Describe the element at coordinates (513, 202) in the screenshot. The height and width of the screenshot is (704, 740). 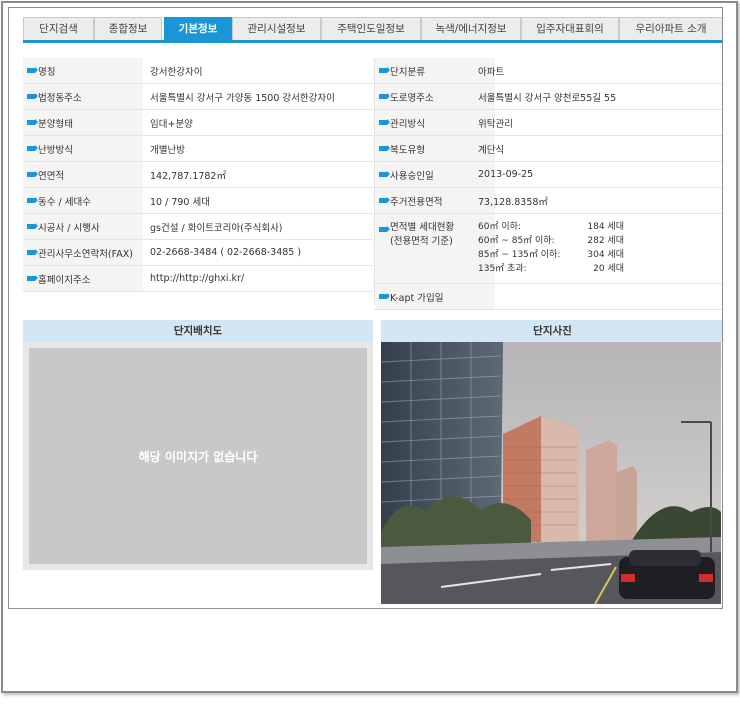
I see `field-value: 73,128.8358㎡` at that location.